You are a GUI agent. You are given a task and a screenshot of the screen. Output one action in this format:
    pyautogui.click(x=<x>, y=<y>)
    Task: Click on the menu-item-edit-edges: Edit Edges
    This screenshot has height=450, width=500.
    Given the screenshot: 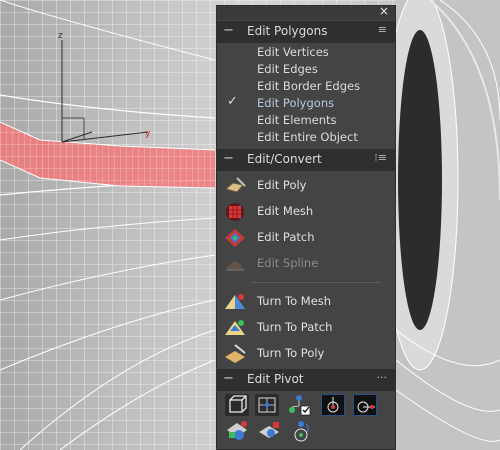 What is the action you would take?
    pyautogui.click(x=287, y=69)
    